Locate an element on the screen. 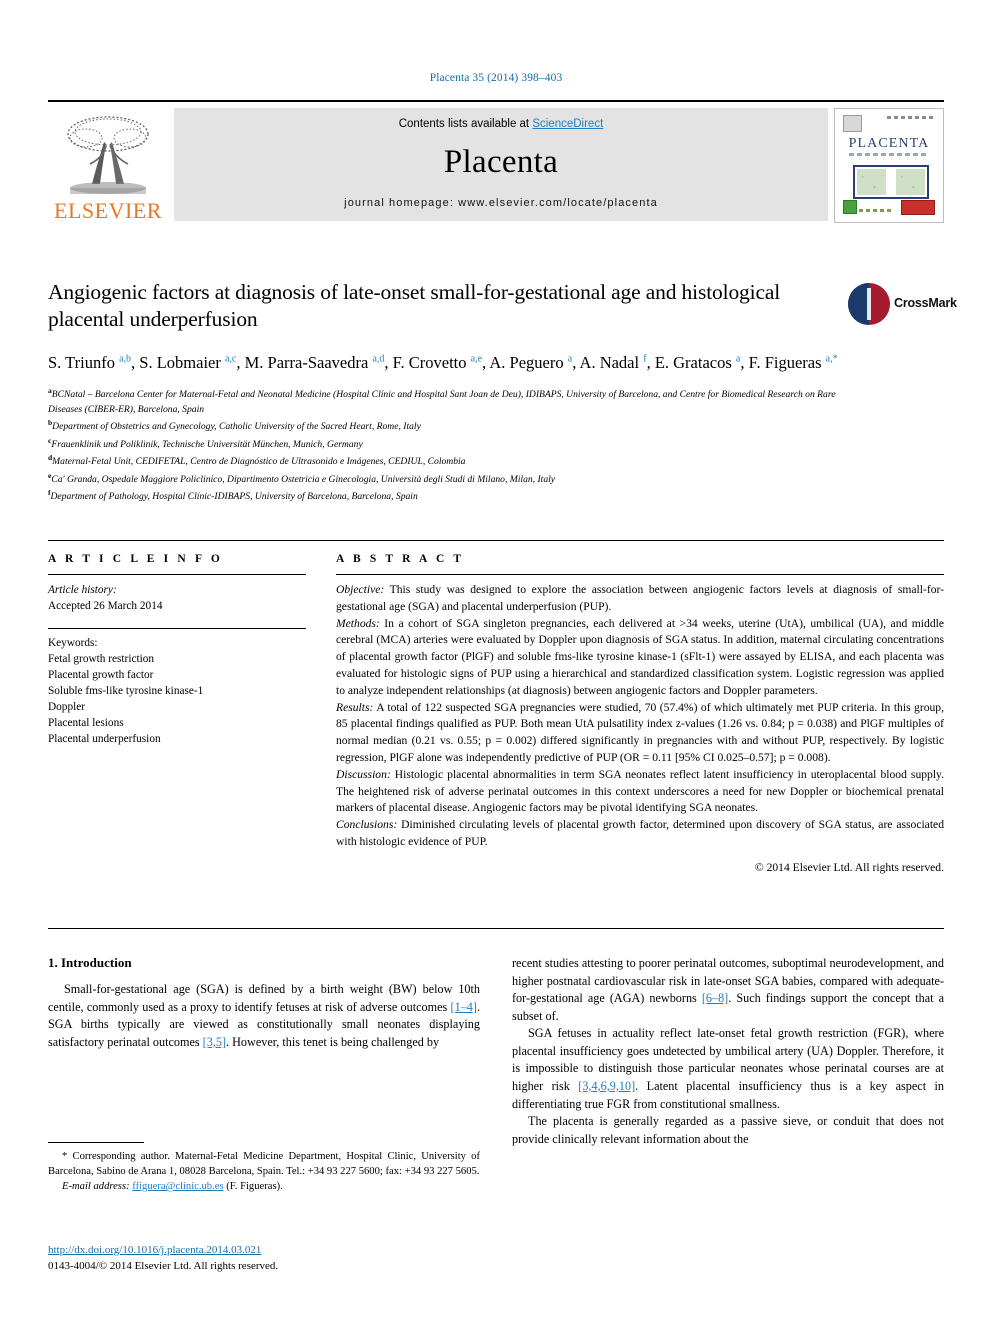  article-info-column: A R T I C L E I N F O Article history is located at coordinates (186, 707).